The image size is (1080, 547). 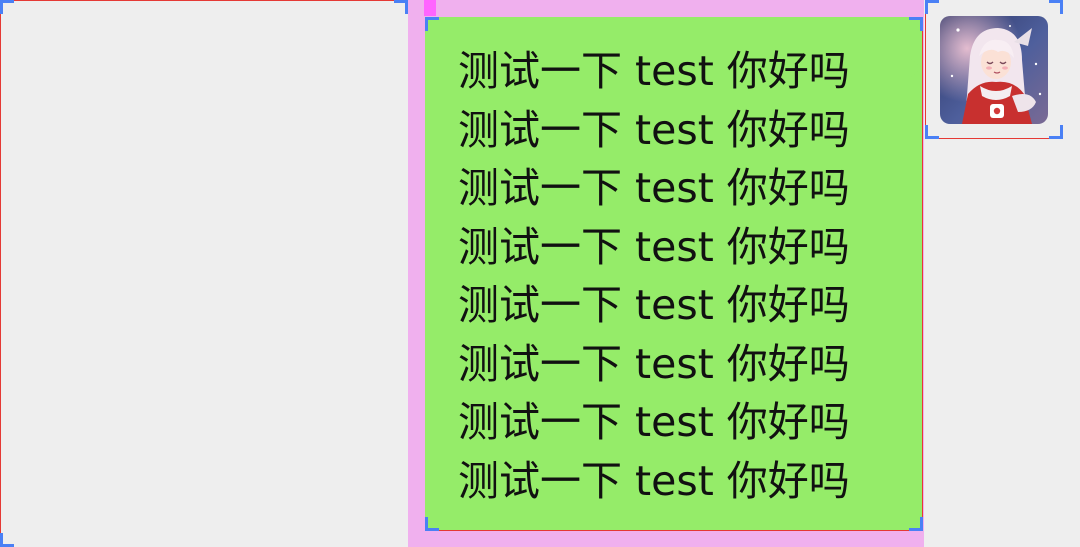 I want to click on anime-girl-avatar-icon, so click(x=994, y=70).